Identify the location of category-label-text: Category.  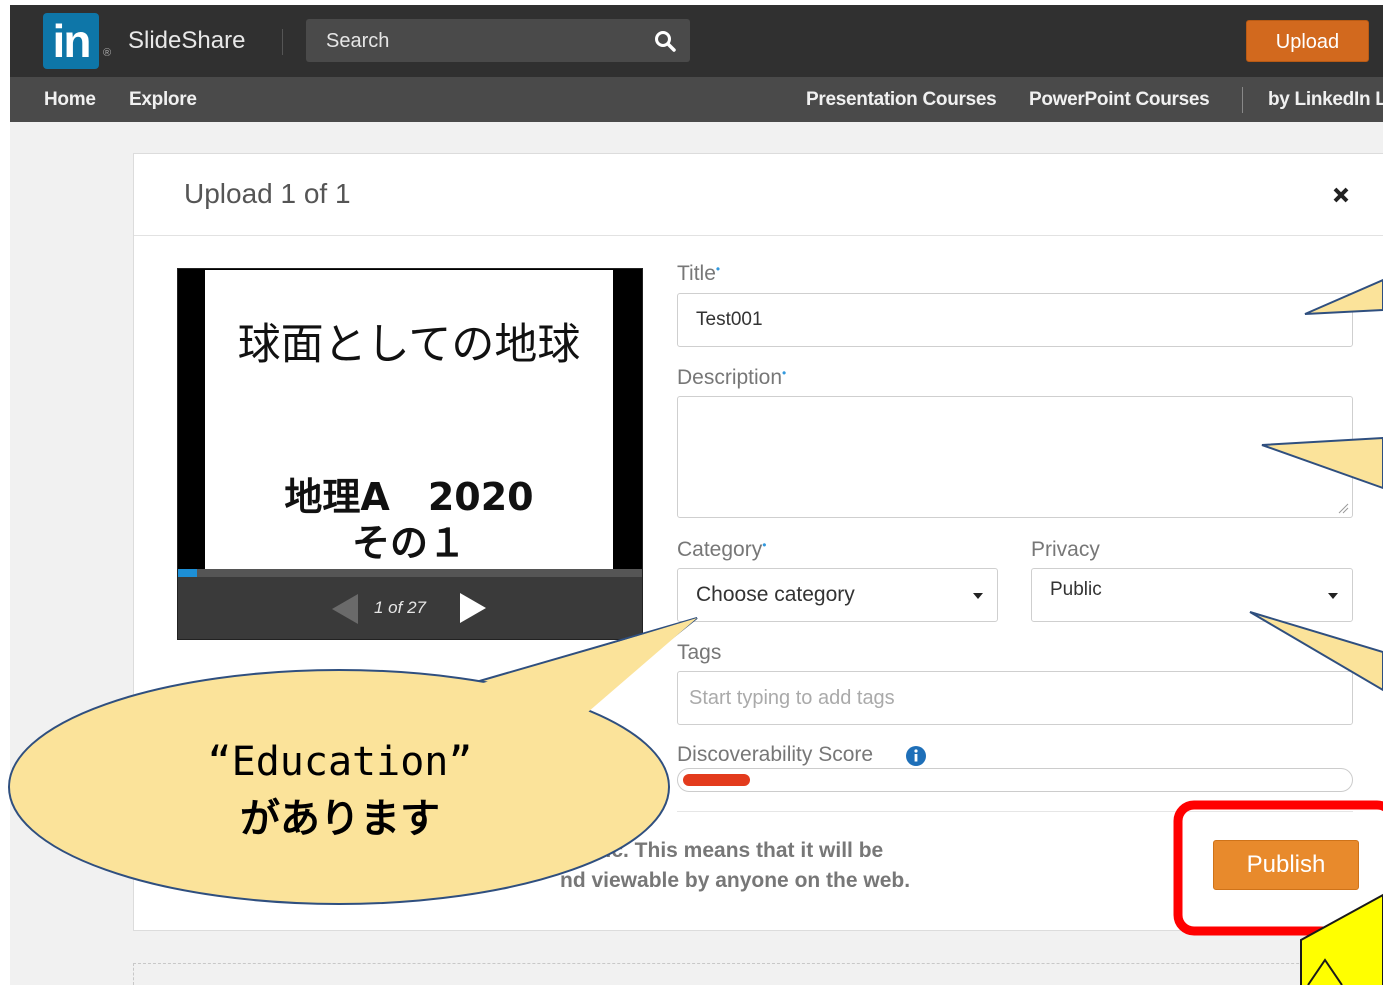
(720, 549).